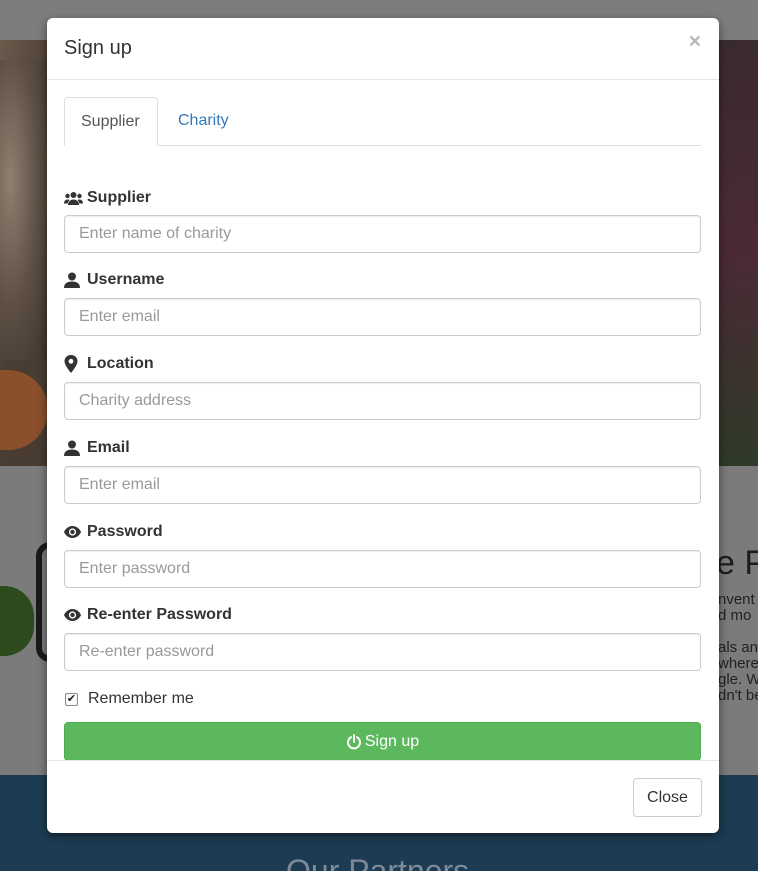  Describe the element at coordinates (378, 862) in the screenshot. I see `background-partners-title: Our Partners` at that location.